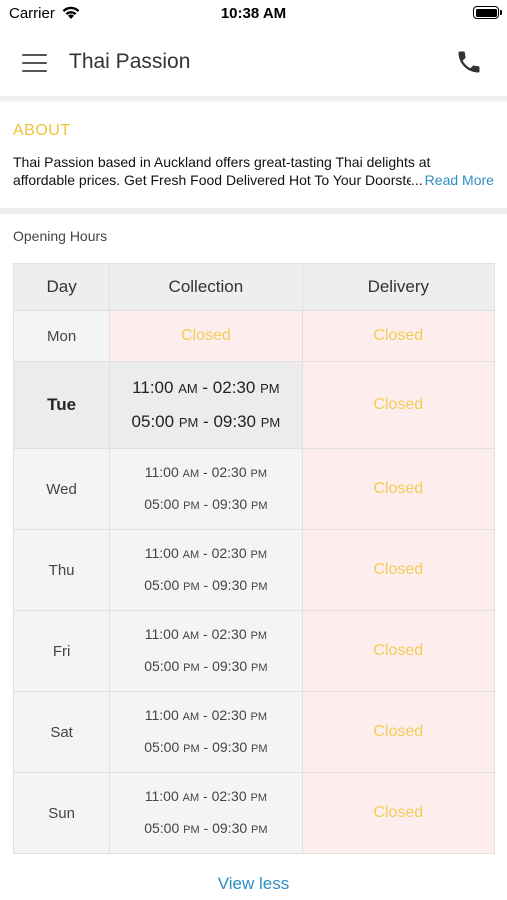 This screenshot has height=900, width=507. I want to click on day-cell: Thu, so click(61, 570).